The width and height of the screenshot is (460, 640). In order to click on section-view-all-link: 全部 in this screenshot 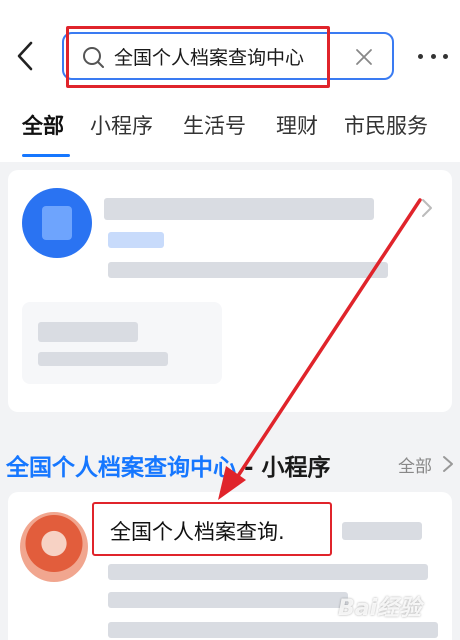, I will do `click(415, 464)`.